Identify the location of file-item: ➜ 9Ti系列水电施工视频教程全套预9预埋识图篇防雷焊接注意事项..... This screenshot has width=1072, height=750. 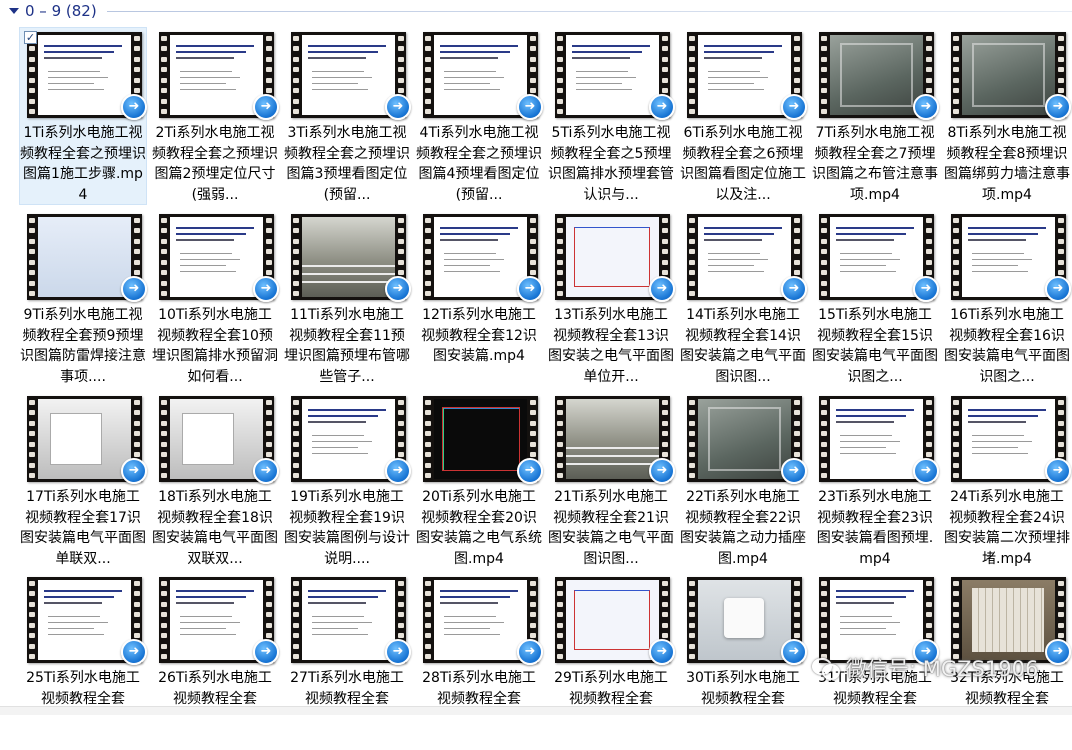
(83, 298).